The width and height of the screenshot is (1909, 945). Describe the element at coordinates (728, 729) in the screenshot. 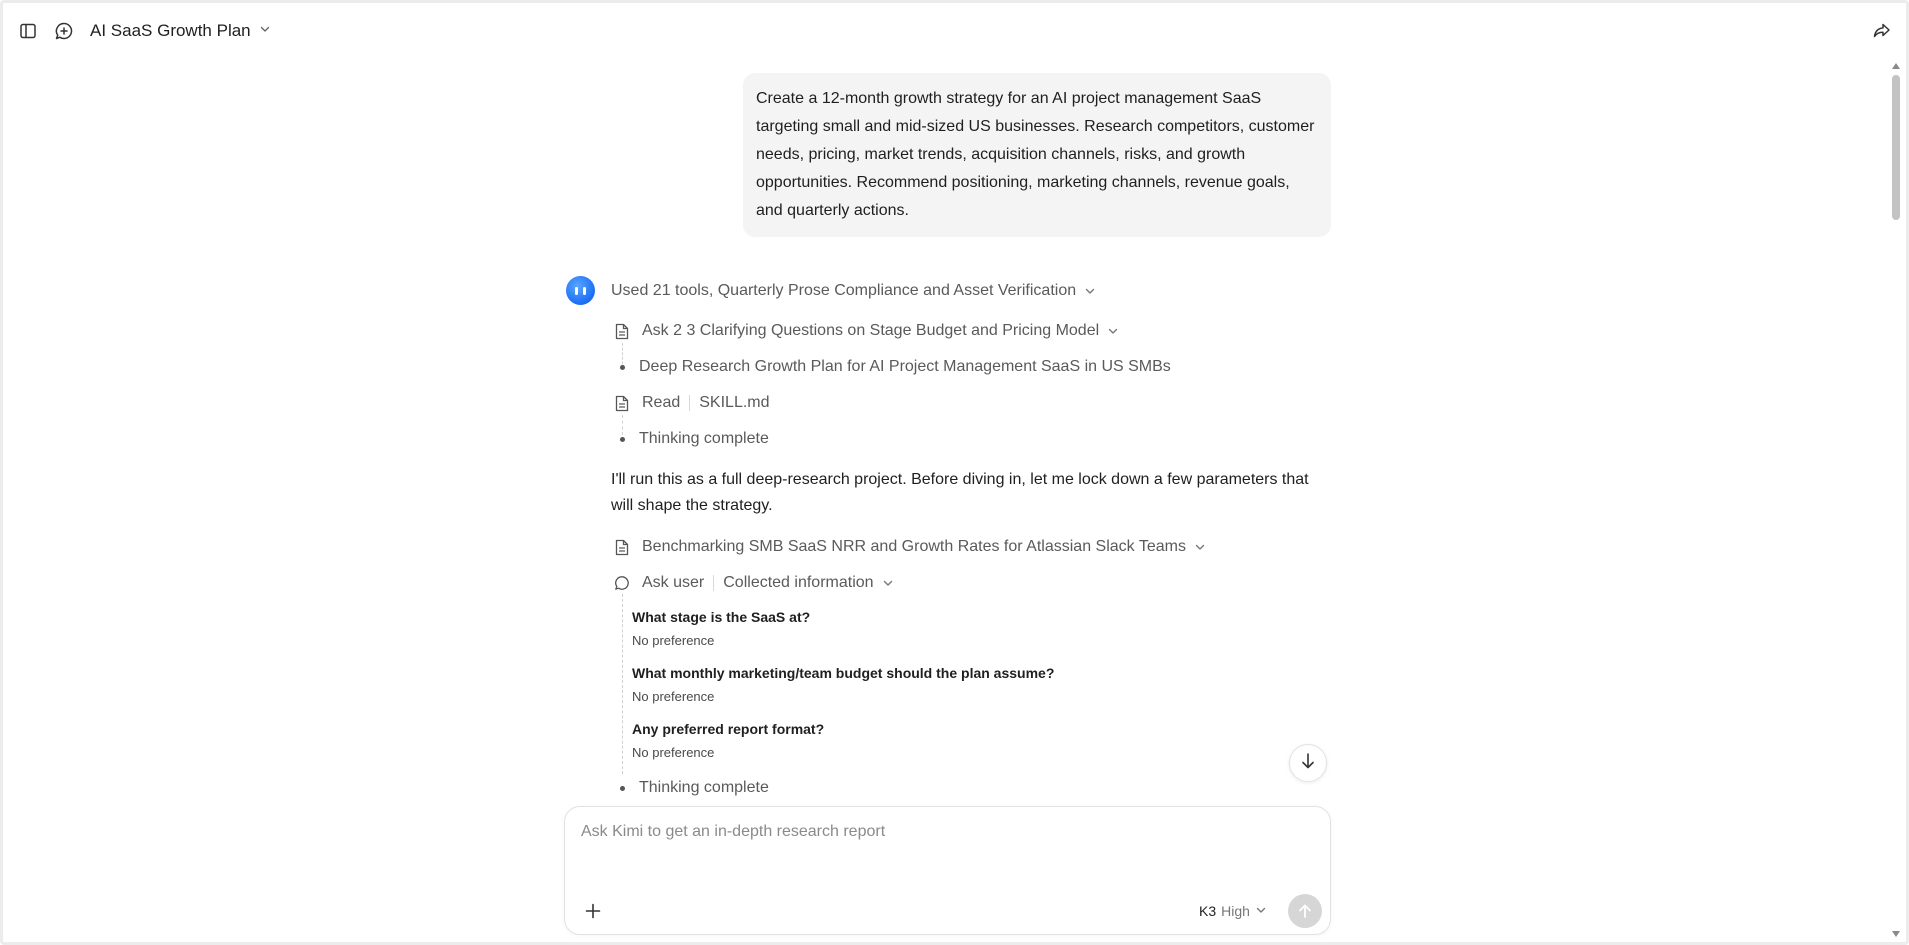

I see `question-text: Any preferred report format?` at that location.